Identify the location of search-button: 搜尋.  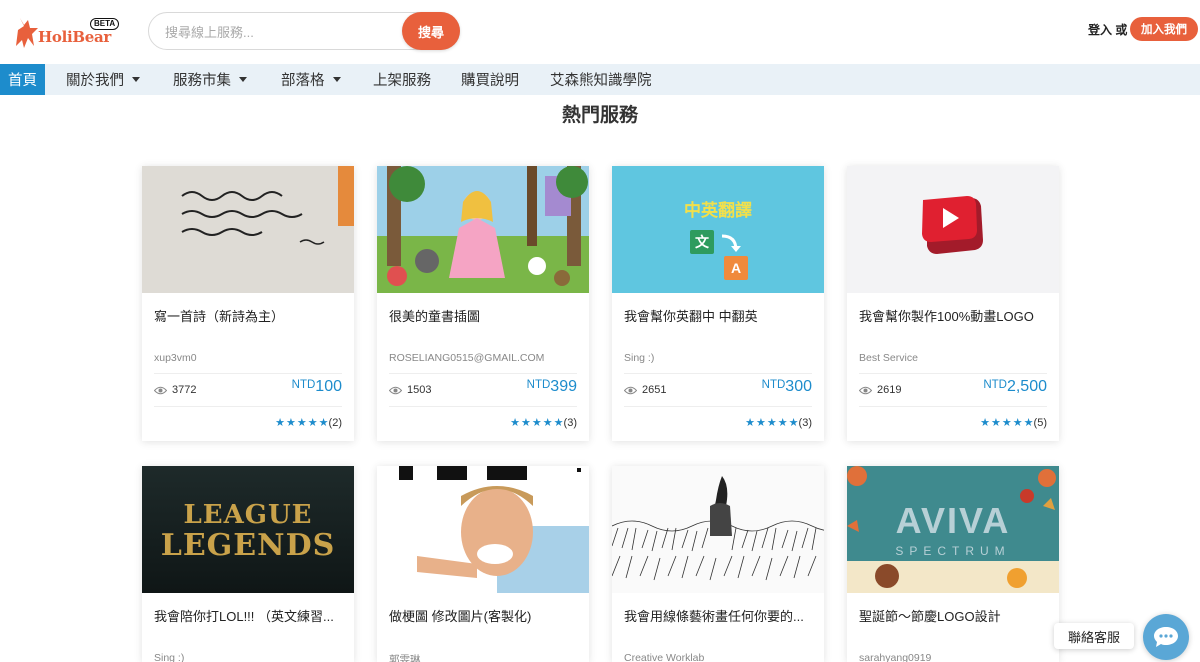
(431, 31).